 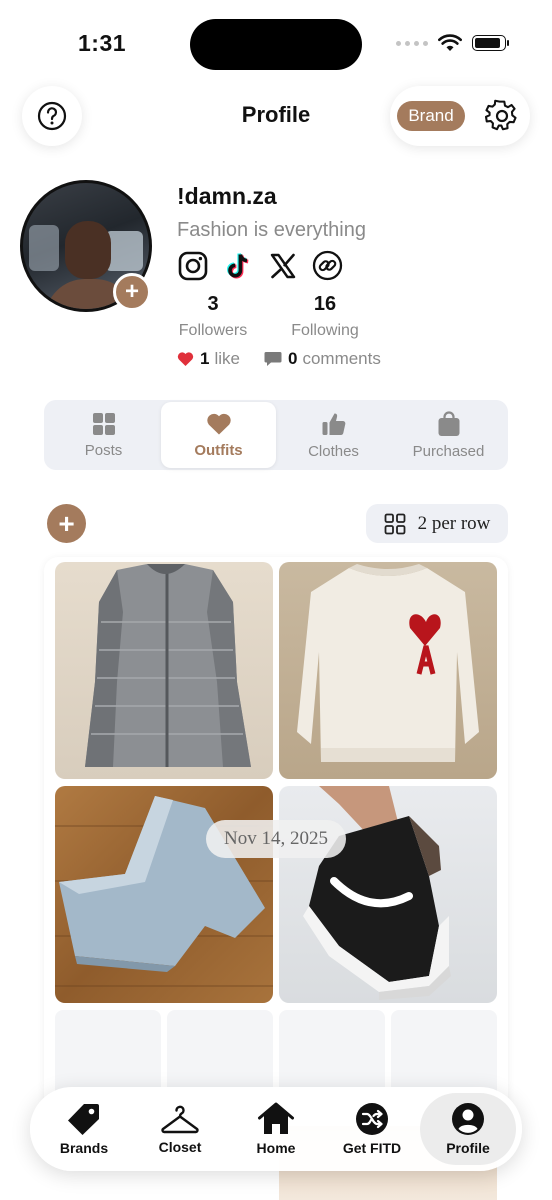 I want to click on shuffle-icon, so click(x=372, y=1119).